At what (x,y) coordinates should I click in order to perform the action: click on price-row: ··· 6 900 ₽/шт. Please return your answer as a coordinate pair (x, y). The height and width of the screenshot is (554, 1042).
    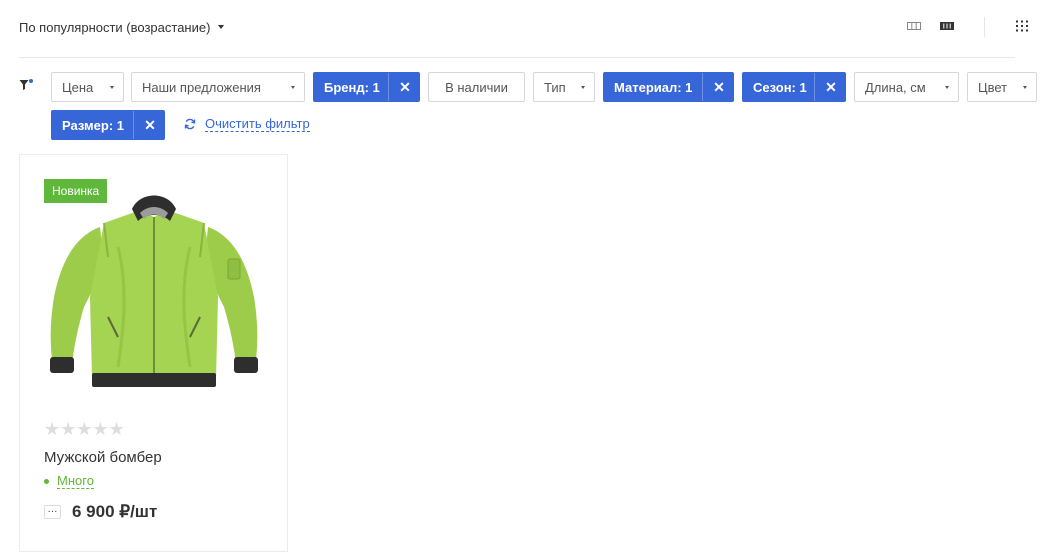
    Looking at the image, I should click on (100, 512).